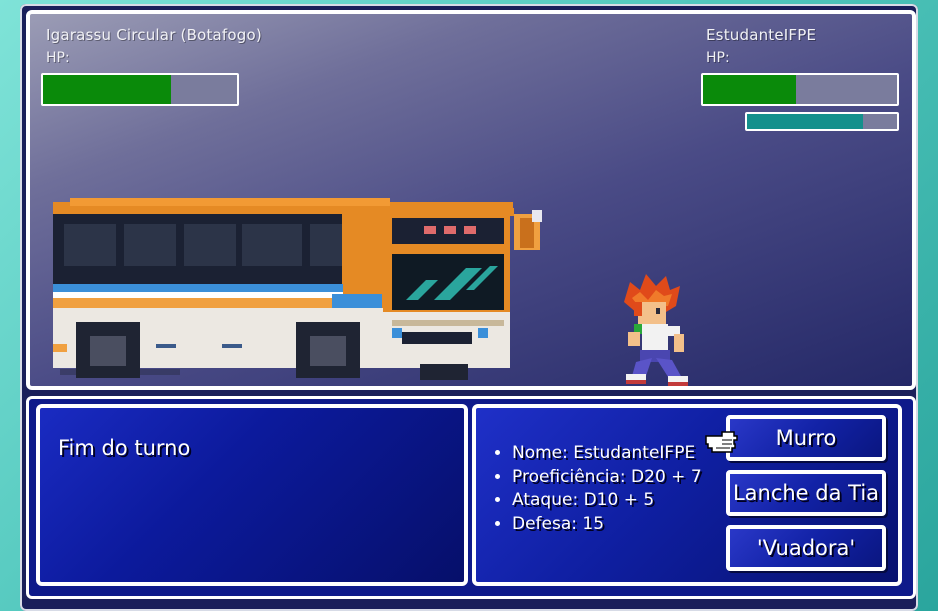  Describe the element at coordinates (607, 501) in the screenshot. I see `stat-attack: Ataque: D10 + 5` at that location.